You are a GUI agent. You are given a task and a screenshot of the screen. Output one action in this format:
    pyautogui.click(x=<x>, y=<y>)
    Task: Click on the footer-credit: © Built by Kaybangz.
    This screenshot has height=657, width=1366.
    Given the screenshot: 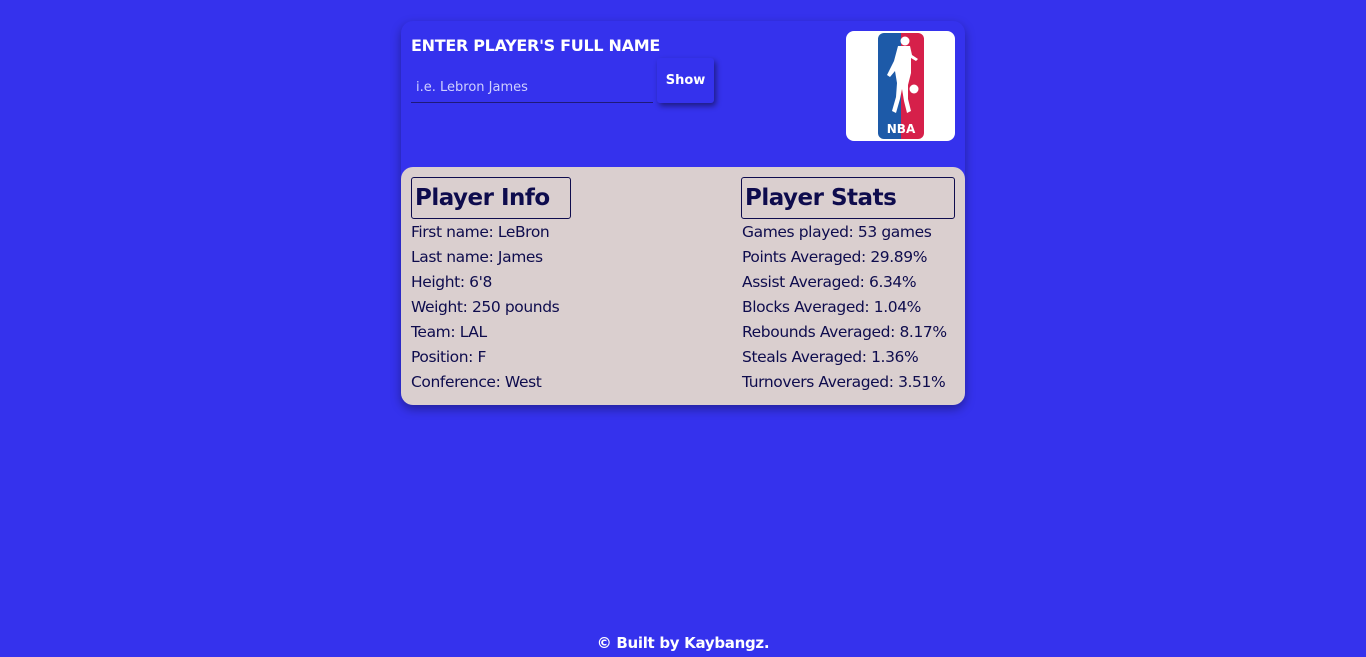 What is the action you would take?
    pyautogui.click(x=683, y=643)
    